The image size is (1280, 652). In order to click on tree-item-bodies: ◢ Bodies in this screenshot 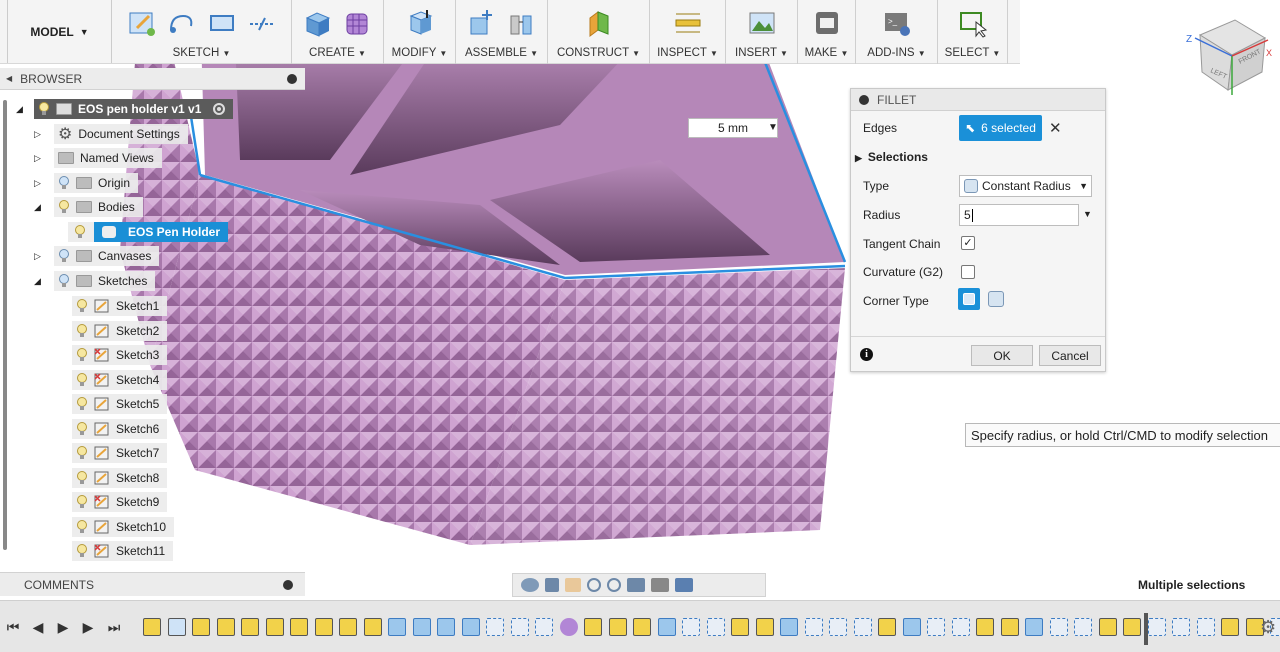, I will do `click(88, 207)`.